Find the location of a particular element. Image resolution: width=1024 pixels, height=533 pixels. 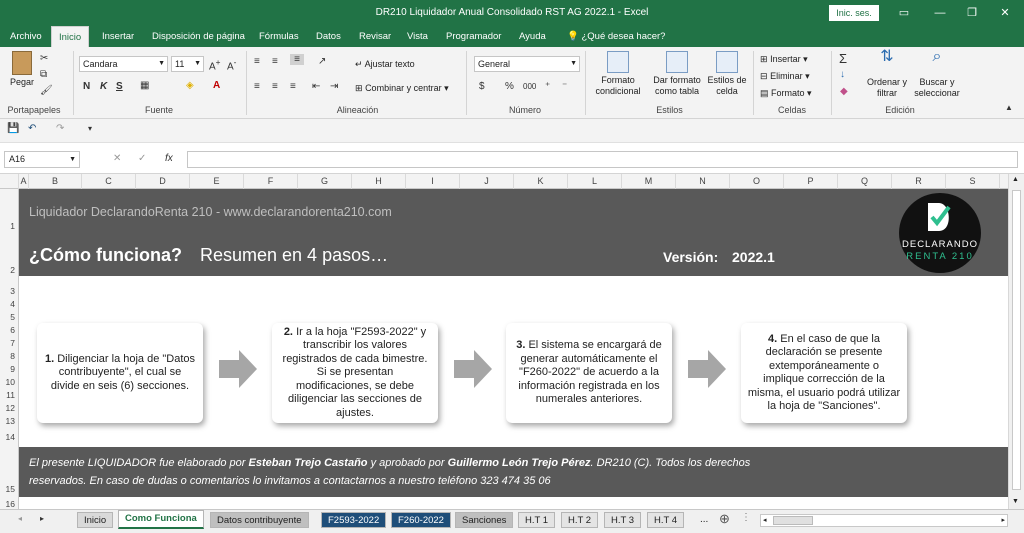

merge-center-button: ⊞ Combinar y centrar ▾ is located at coordinates (402, 88).